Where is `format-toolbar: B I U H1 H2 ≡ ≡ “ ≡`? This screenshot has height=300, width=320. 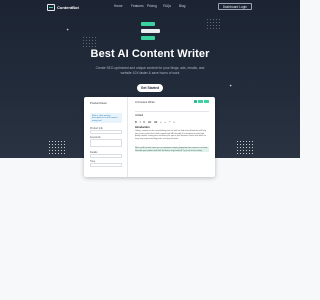 format-toolbar: B I U H1 H2 ≡ ≡ “ ≡ is located at coordinates (172, 122).